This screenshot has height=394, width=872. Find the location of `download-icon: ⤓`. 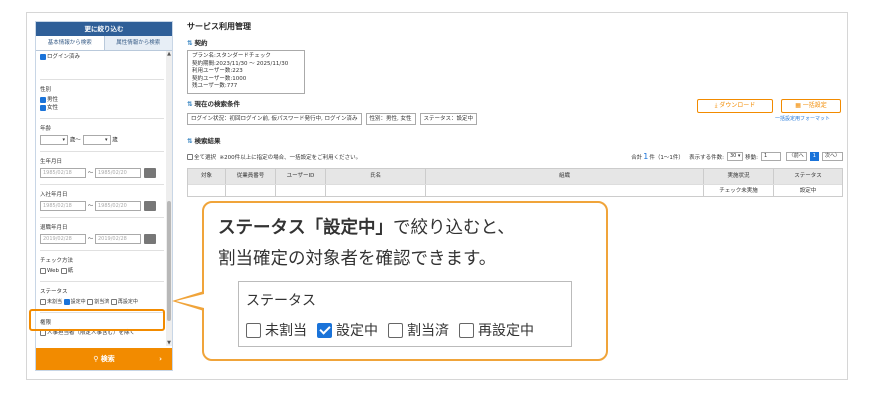

download-icon: ⤓ is located at coordinates (716, 105).